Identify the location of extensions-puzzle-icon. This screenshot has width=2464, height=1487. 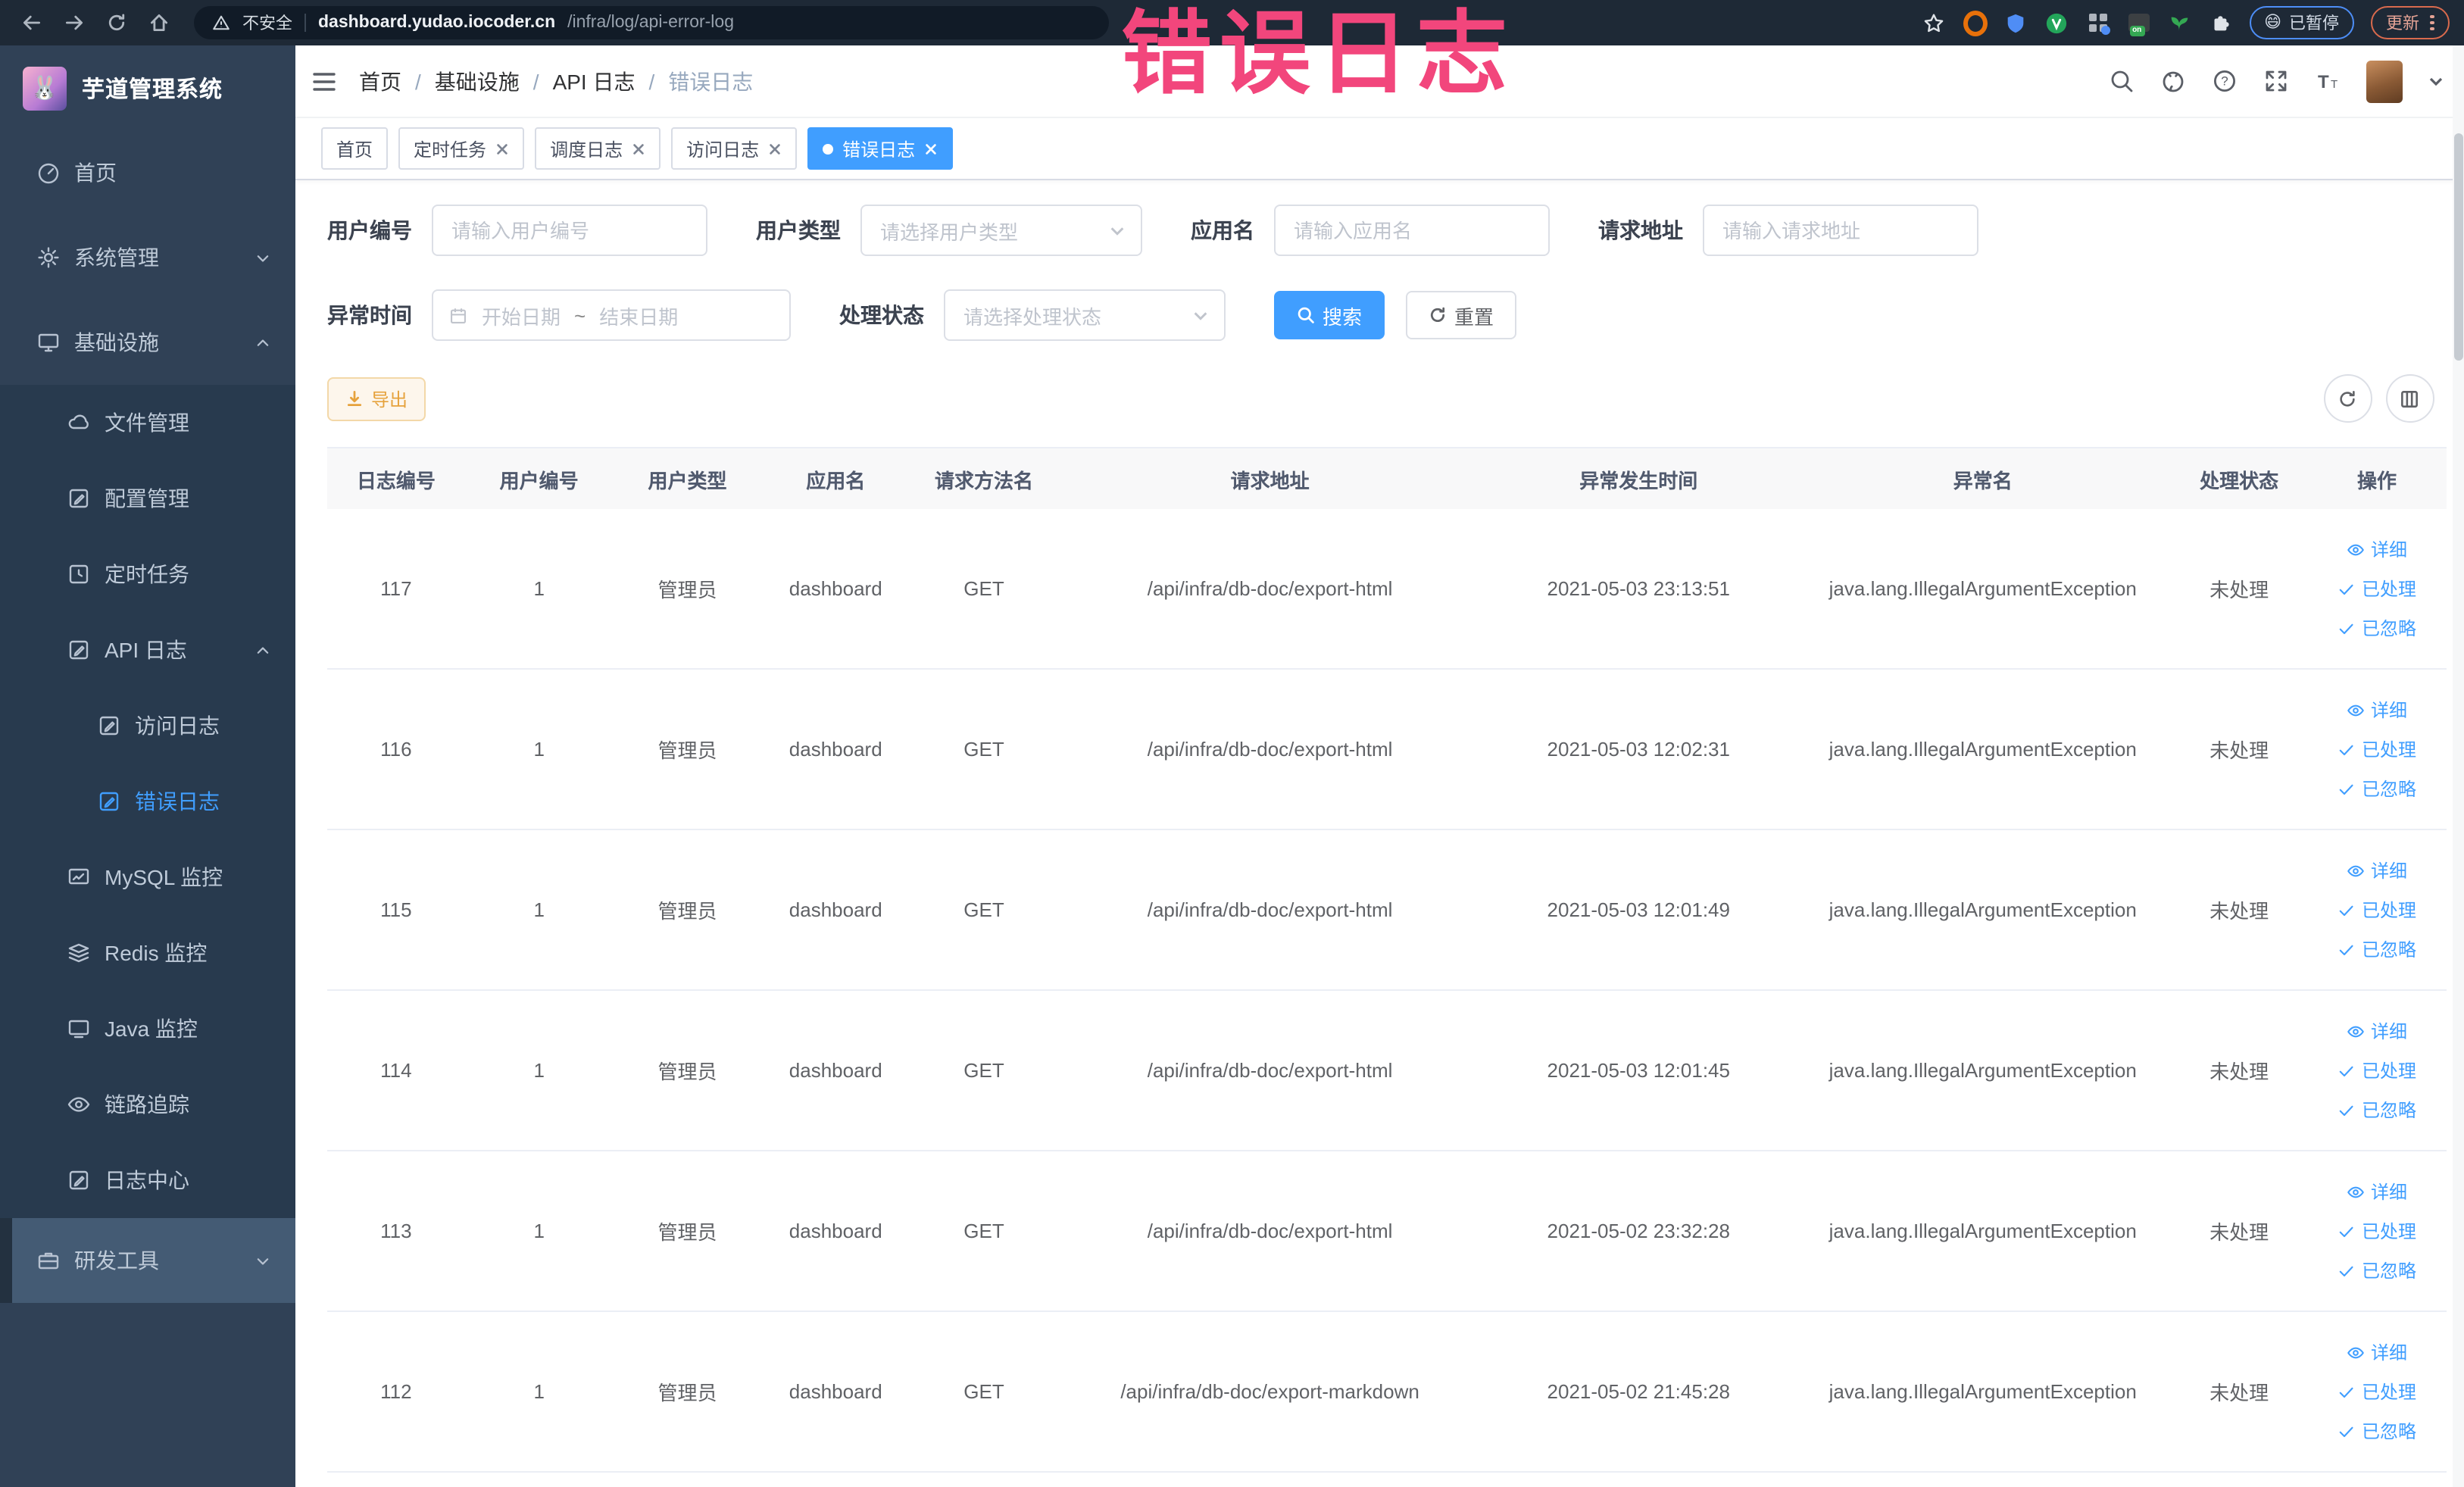
(2220, 23).